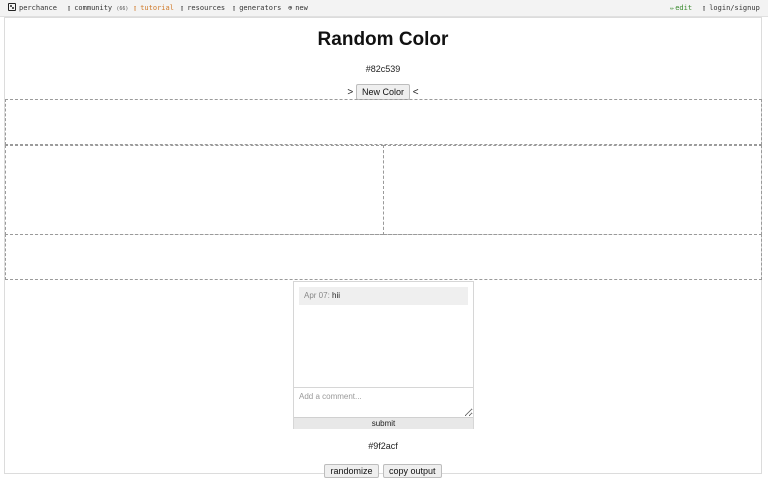 The image size is (768, 480). I want to click on nav-edit-label: edit, so click(684, 8).